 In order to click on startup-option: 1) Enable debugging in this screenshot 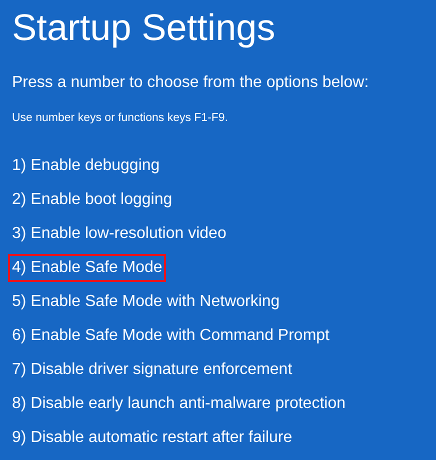, I will do `click(86, 166)`.